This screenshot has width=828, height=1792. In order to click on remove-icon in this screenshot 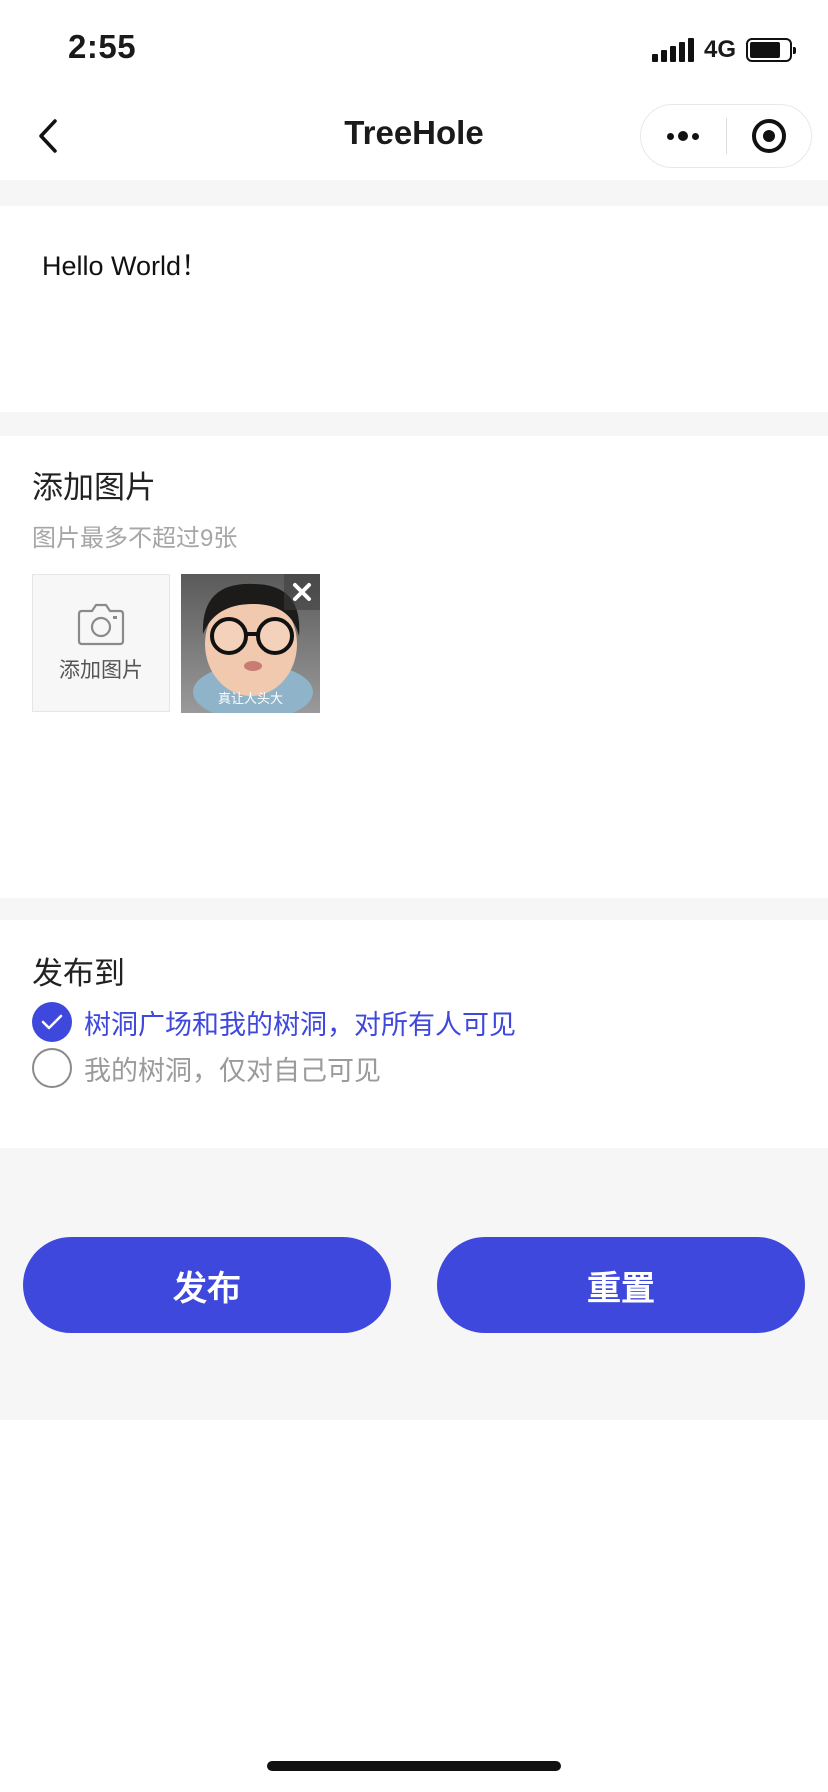, I will do `click(302, 592)`.